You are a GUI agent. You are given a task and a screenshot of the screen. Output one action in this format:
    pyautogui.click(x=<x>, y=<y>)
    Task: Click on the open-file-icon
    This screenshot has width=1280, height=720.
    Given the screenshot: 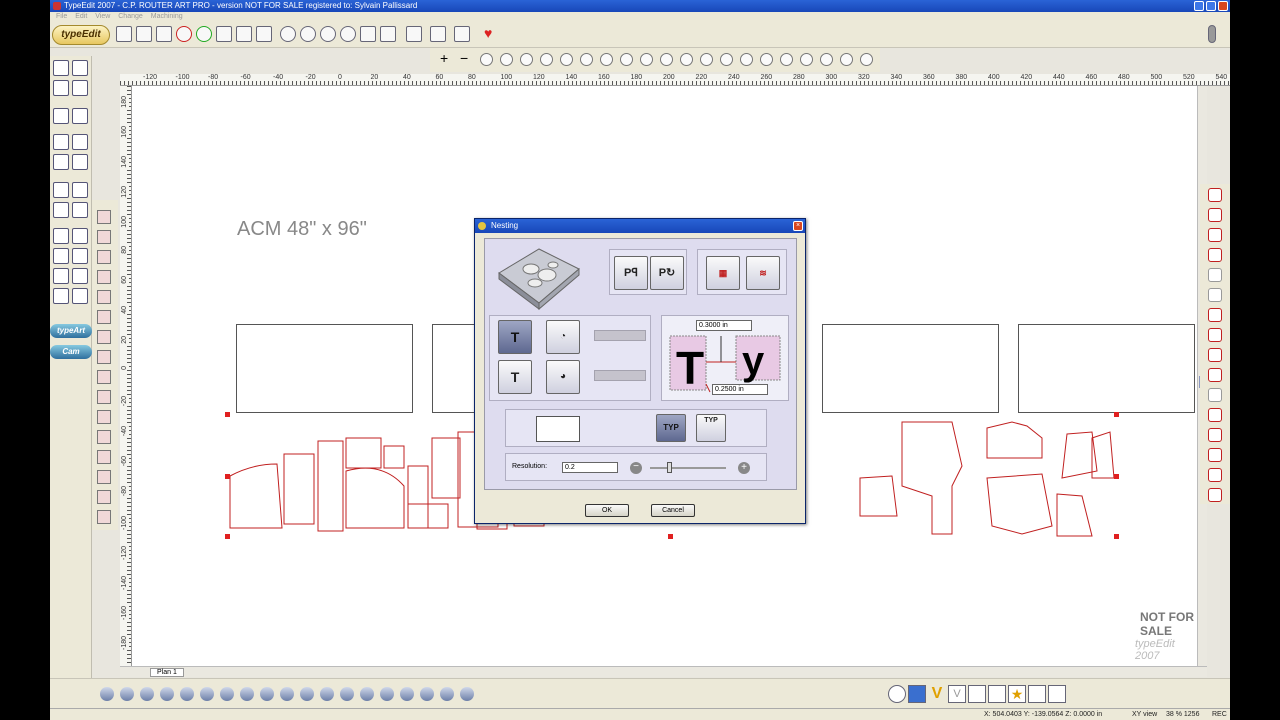 What is the action you would take?
    pyautogui.click(x=144, y=34)
    